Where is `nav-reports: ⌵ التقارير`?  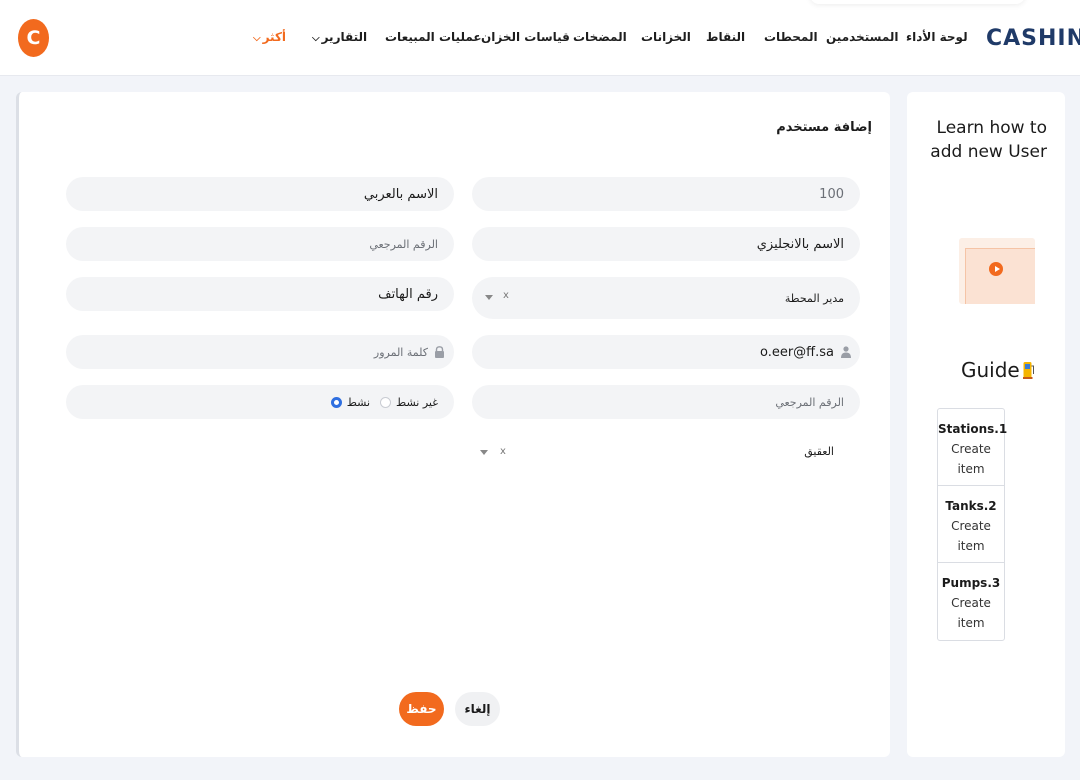
nav-reports: ⌵ التقارير is located at coordinates (339, 37).